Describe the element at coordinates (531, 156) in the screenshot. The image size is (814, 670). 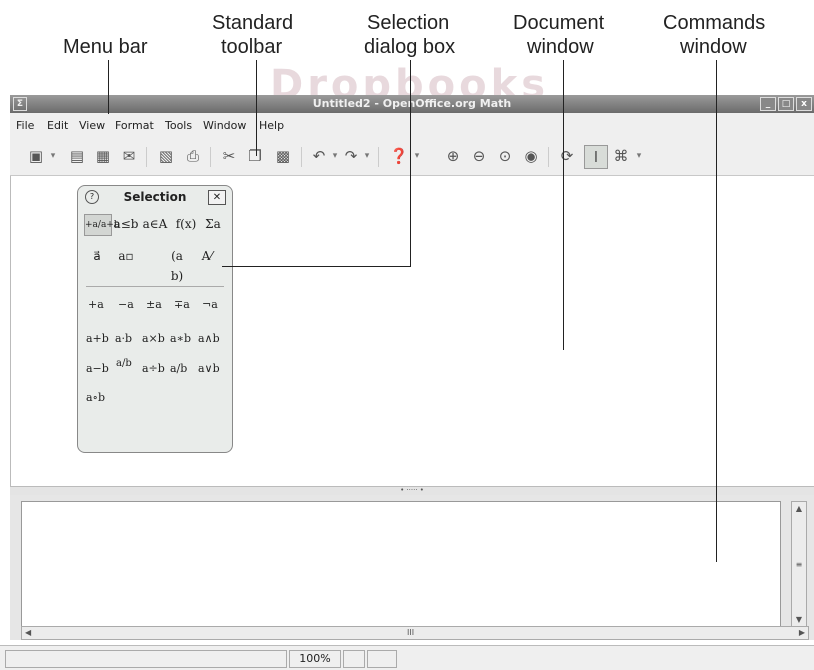
I see `show-all-icon: ◉` at that location.